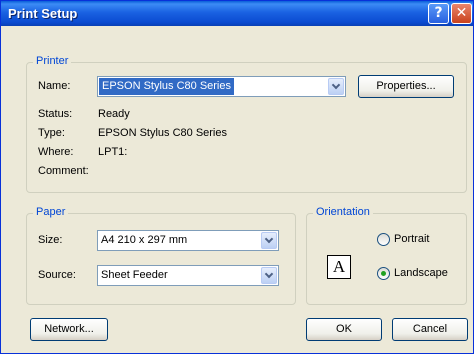  What do you see at coordinates (237, 13) in the screenshot?
I see `title-bar: Print Setup ? ✕` at bounding box center [237, 13].